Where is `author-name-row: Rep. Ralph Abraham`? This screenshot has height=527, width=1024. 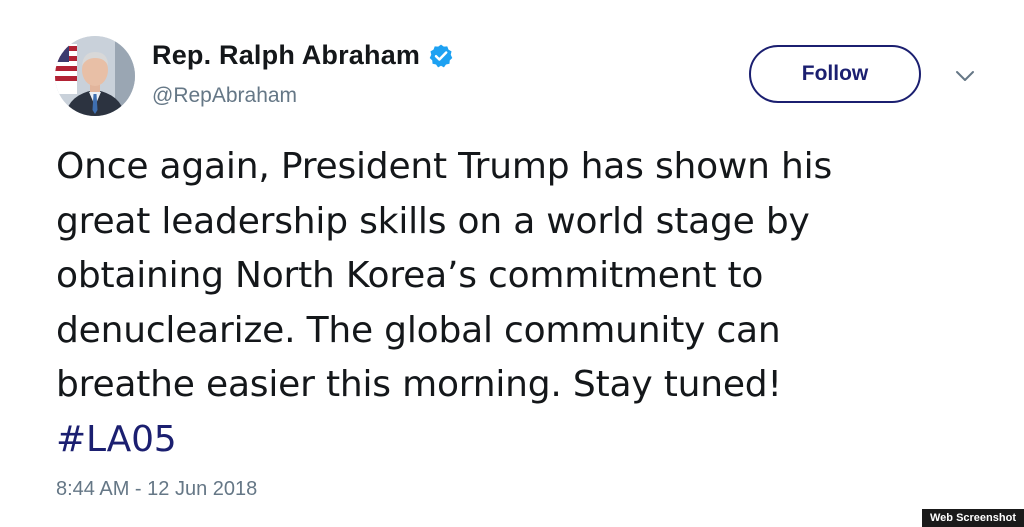 author-name-row: Rep. Ralph Abraham is located at coordinates (303, 55).